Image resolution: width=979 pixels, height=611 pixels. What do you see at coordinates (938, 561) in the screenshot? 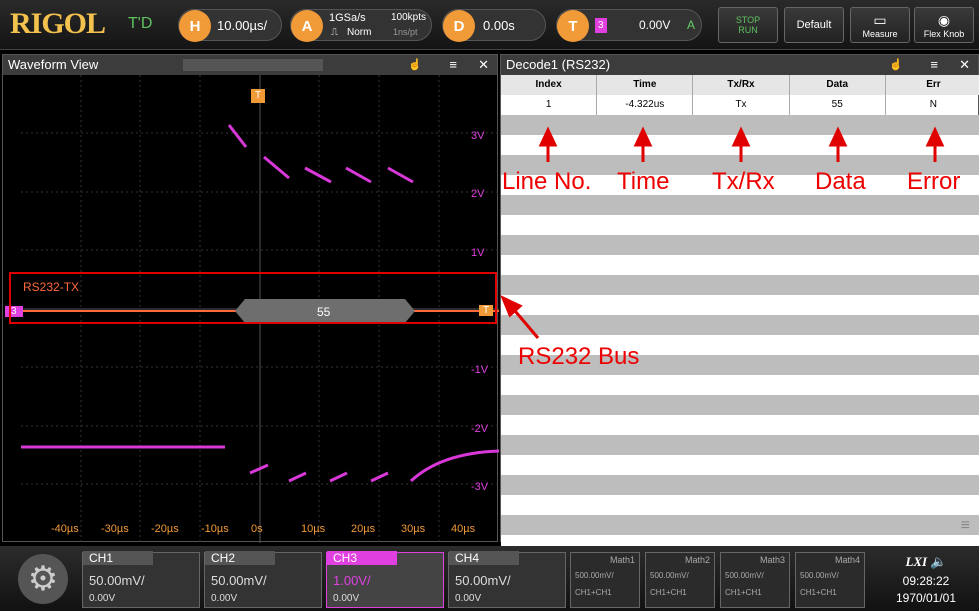
I see `speaker-icon: 🔈` at bounding box center [938, 561].